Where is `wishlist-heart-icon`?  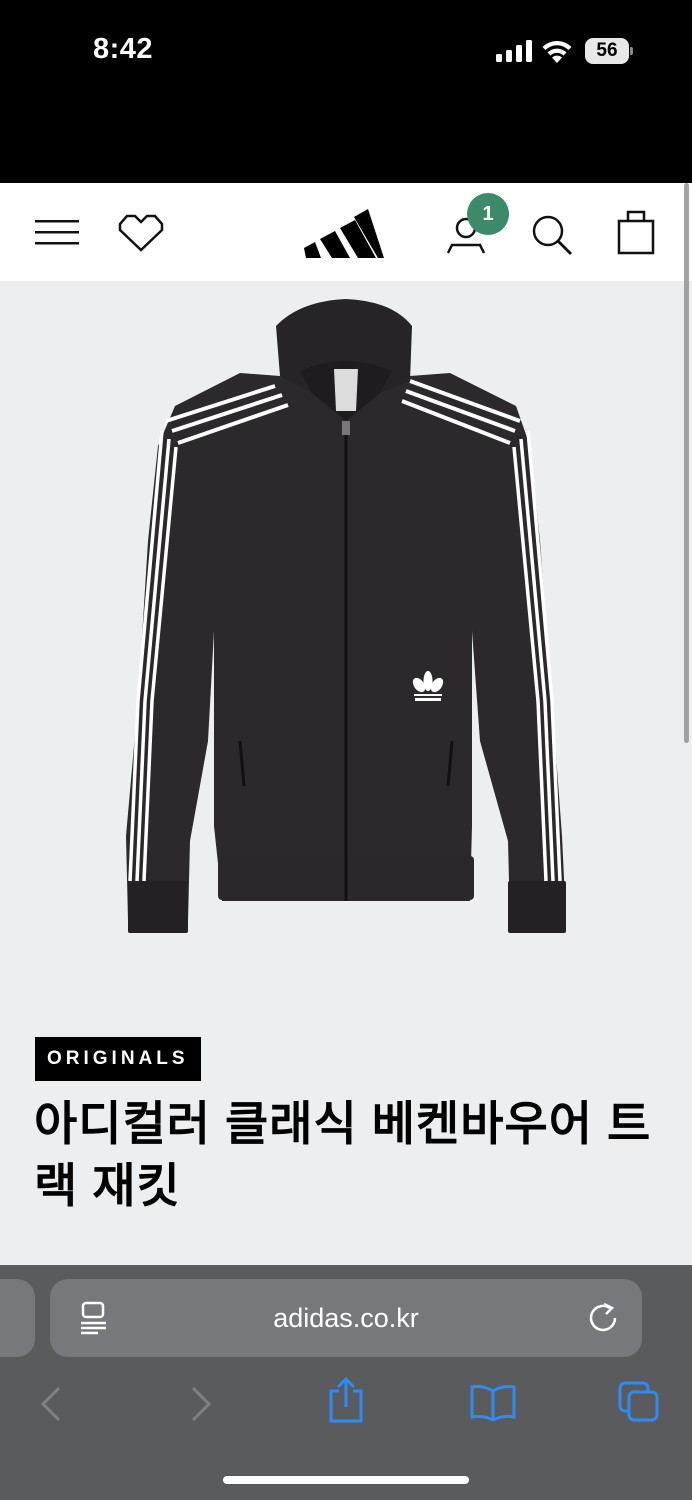
wishlist-heart-icon is located at coordinates (141, 233).